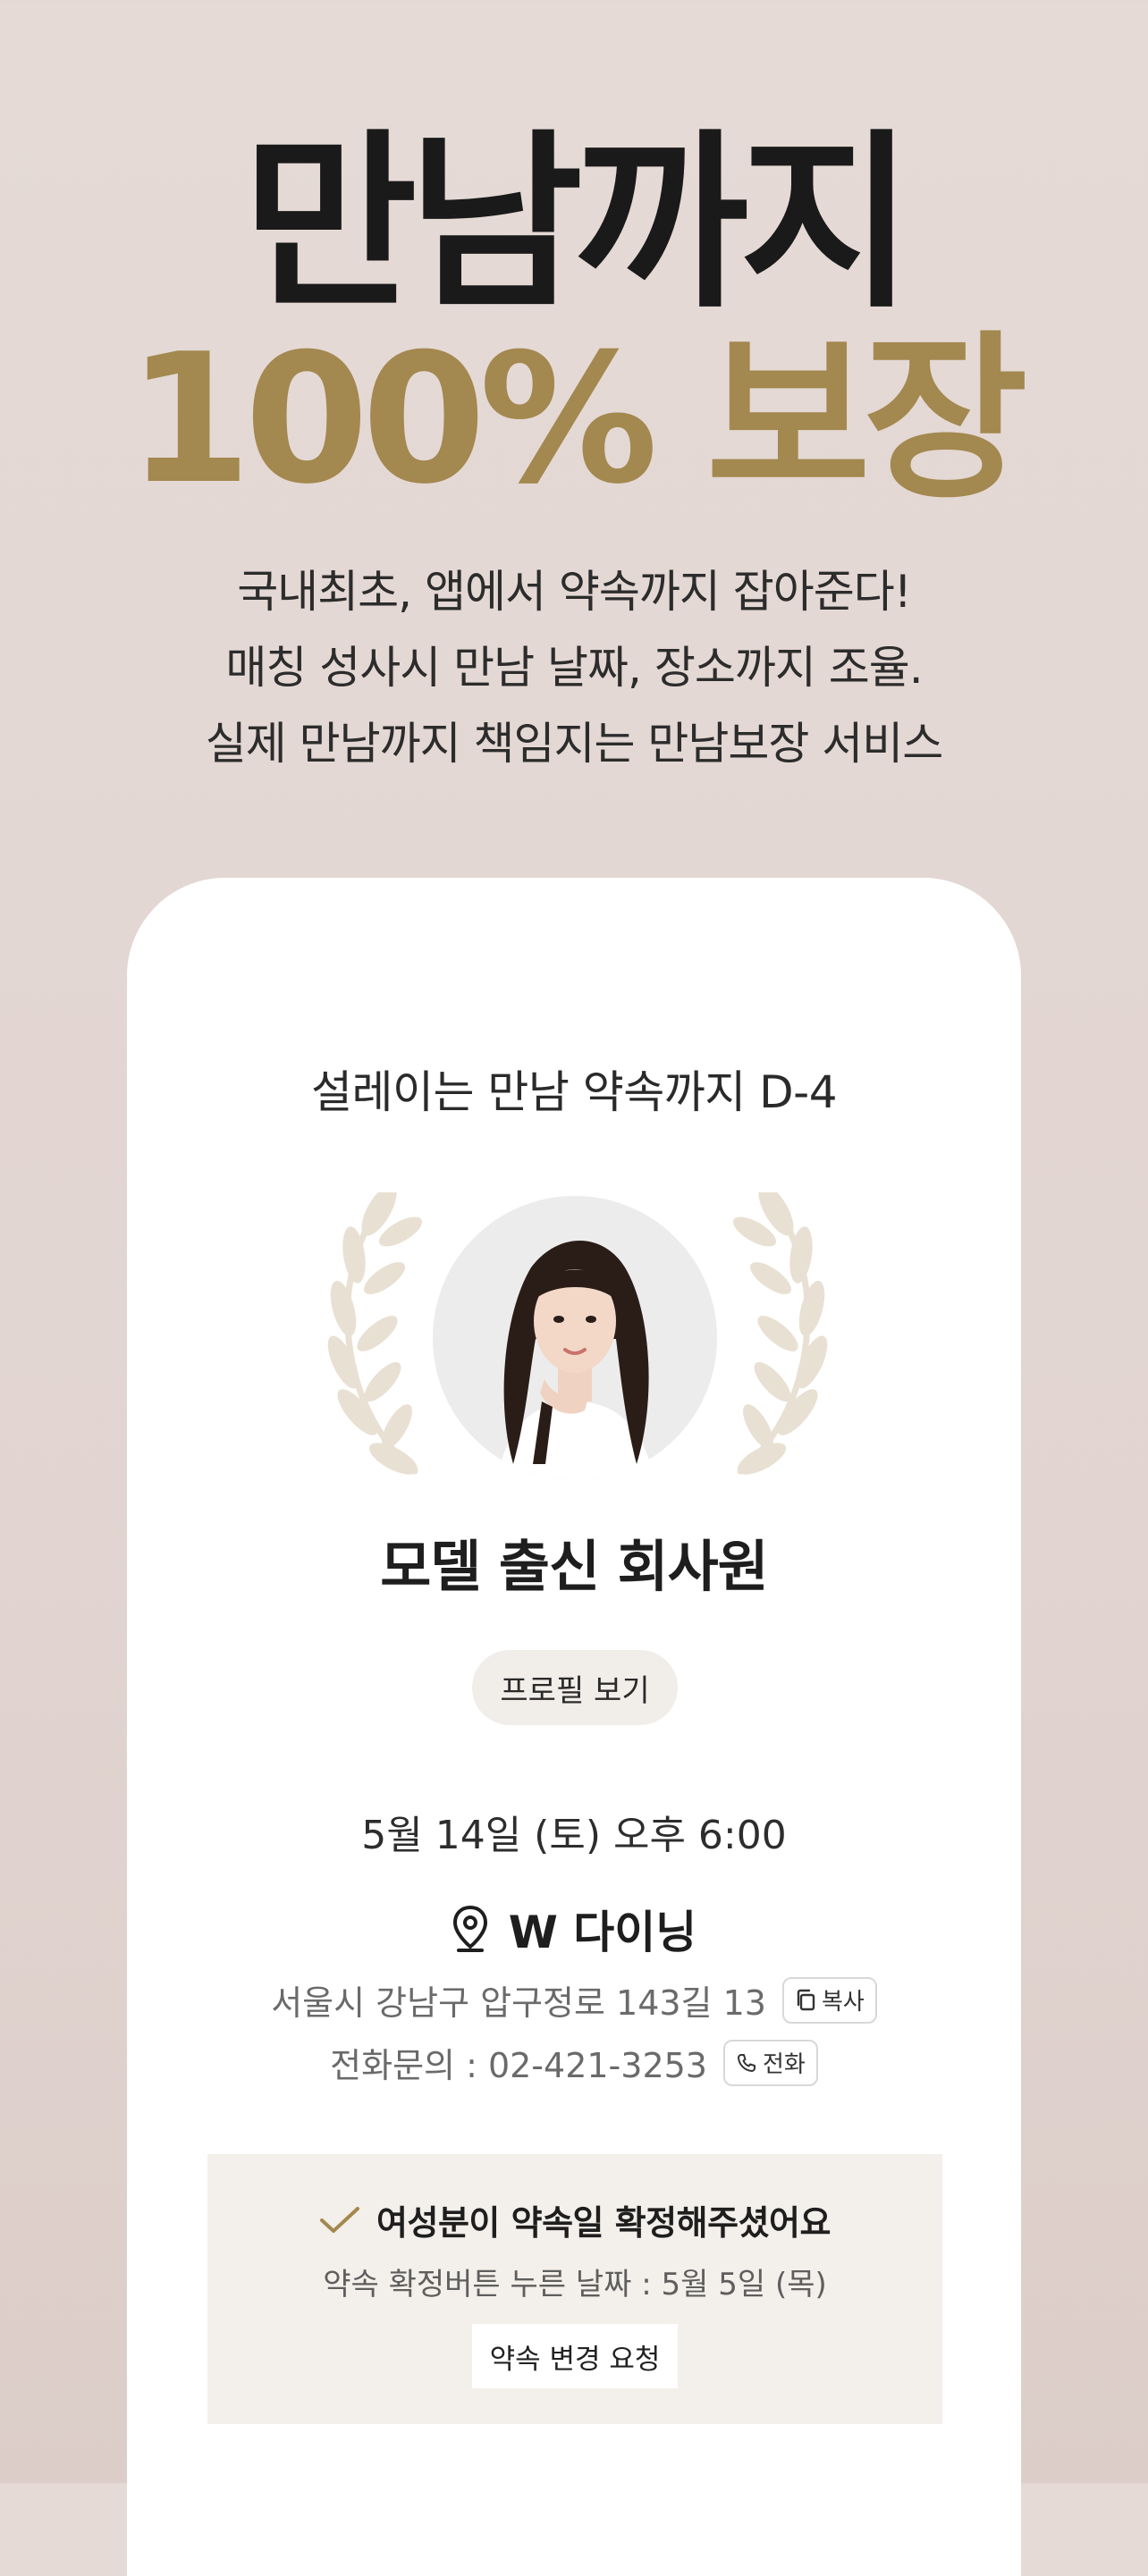 Image resolution: width=1148 pixels, height=2576 pixels. What do you see at coordinates (843, 2003) in the screenshot?
I see `copy-button-label: 복사` at bounding box center [843, 2003].